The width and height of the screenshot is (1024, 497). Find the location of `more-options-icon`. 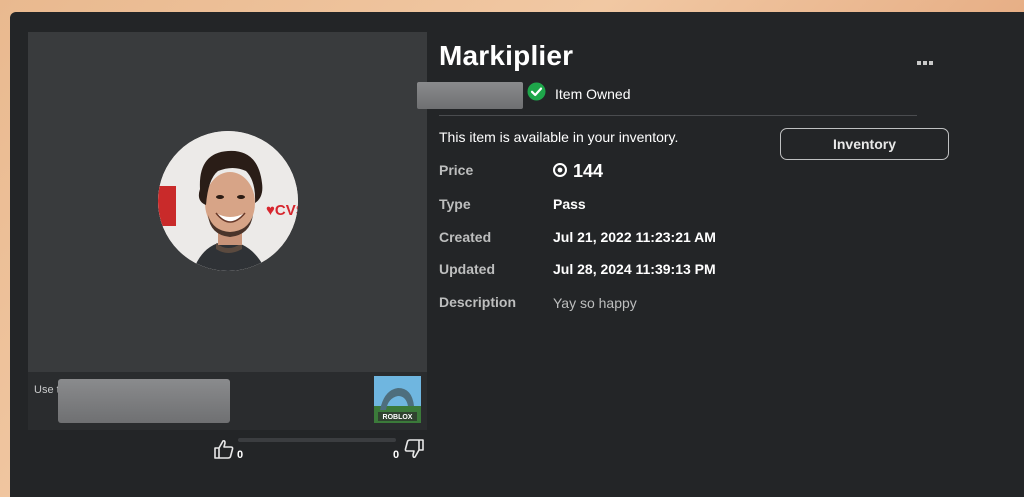

more-options-icon is located at coordinates (925, 62).